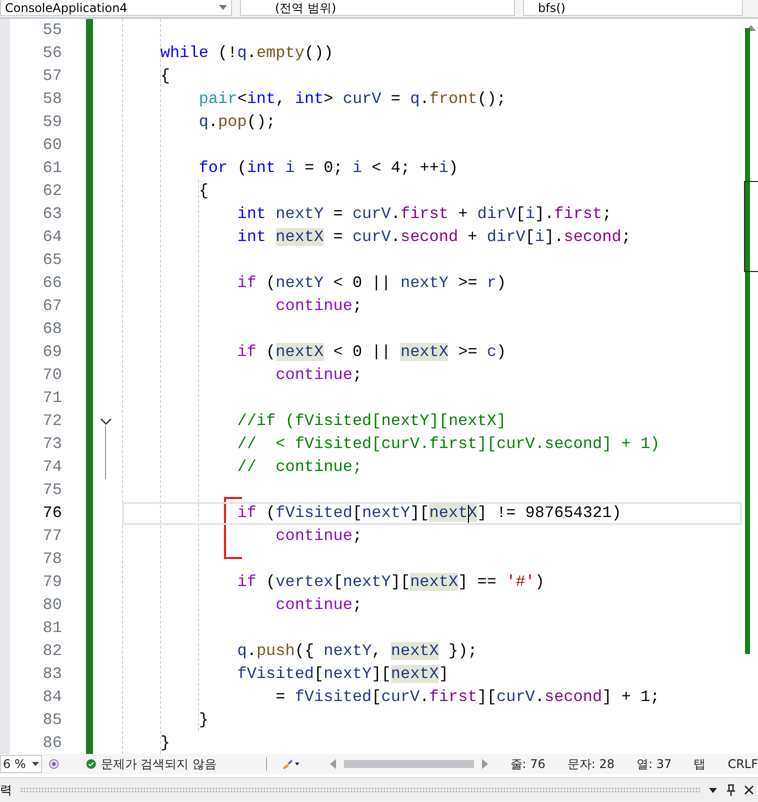 This screenshot has width=758, height=802. Describe the element at coordinates (713, 790) in the screenshot. I see `dropdown-arrow-icon` at that location.